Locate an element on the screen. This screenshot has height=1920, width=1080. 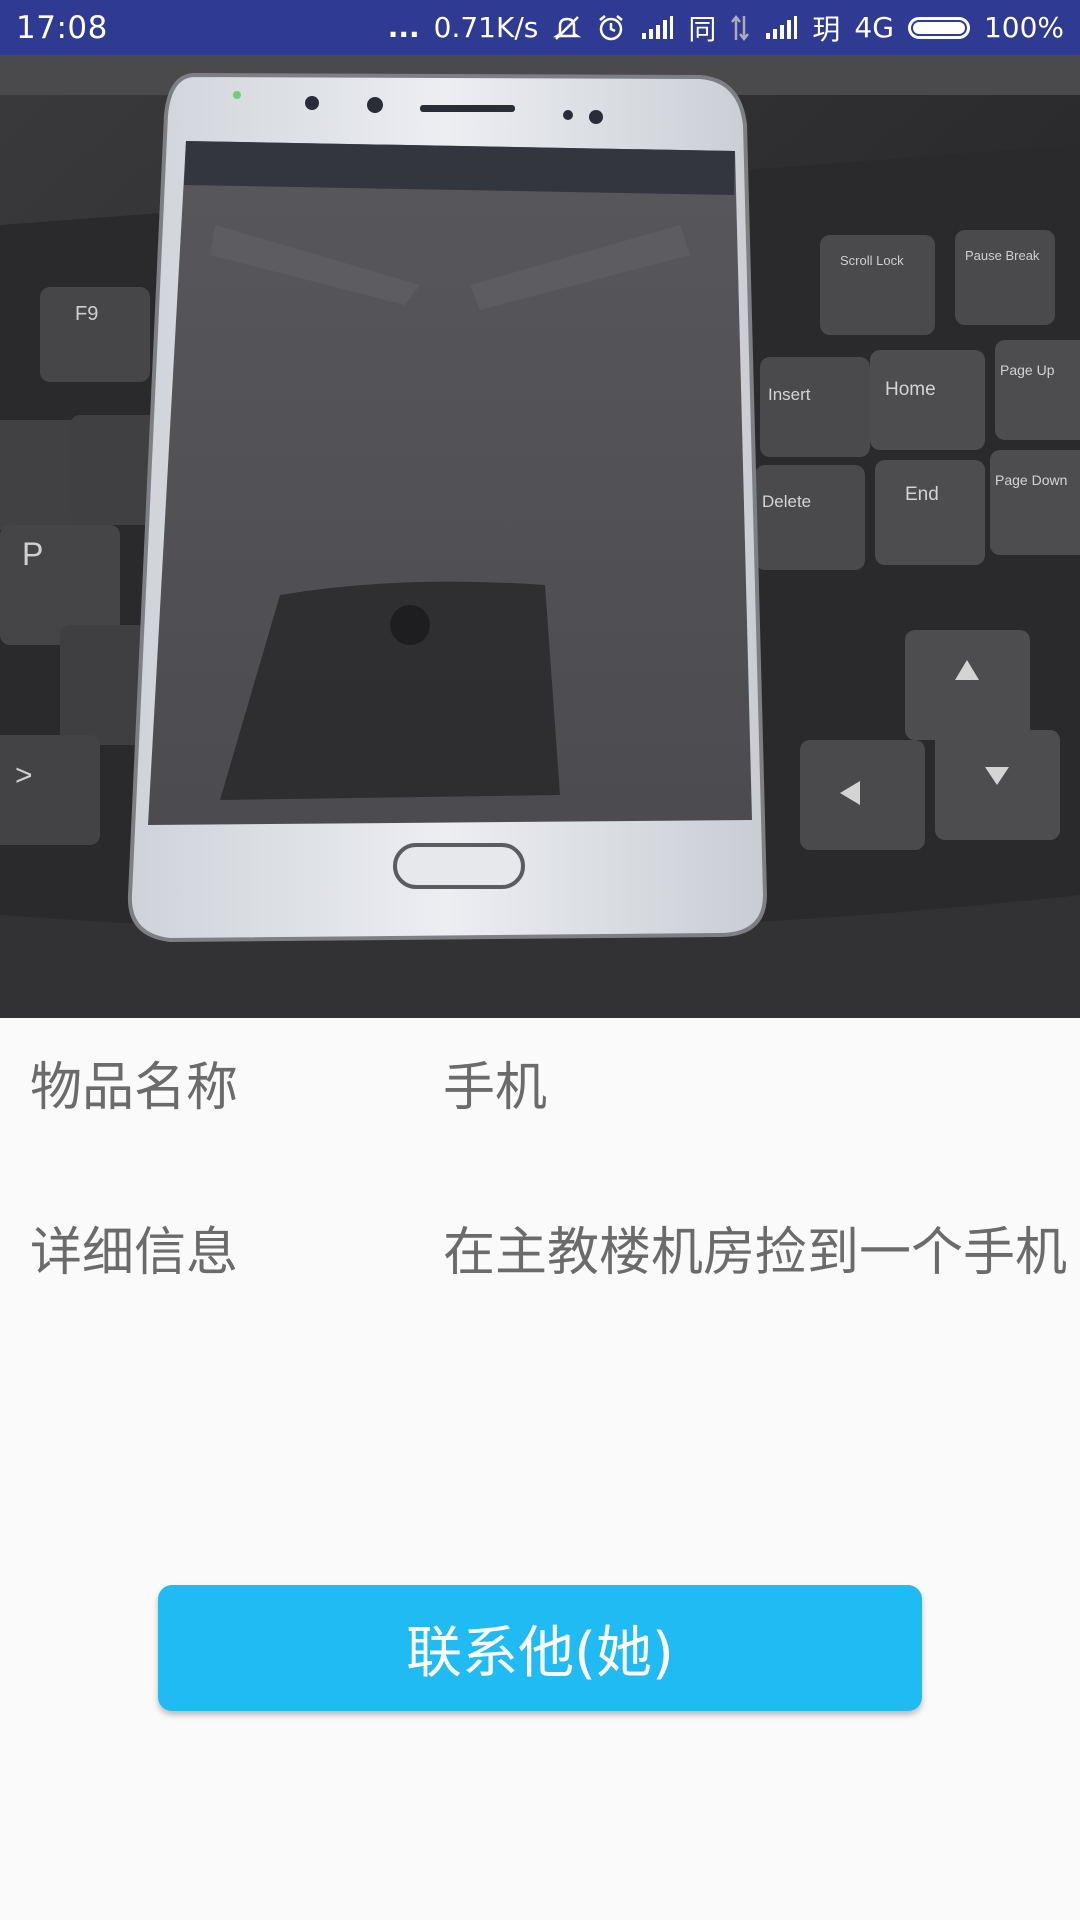
network-speed: 0.71K/s is located at coordinates (486, 27).